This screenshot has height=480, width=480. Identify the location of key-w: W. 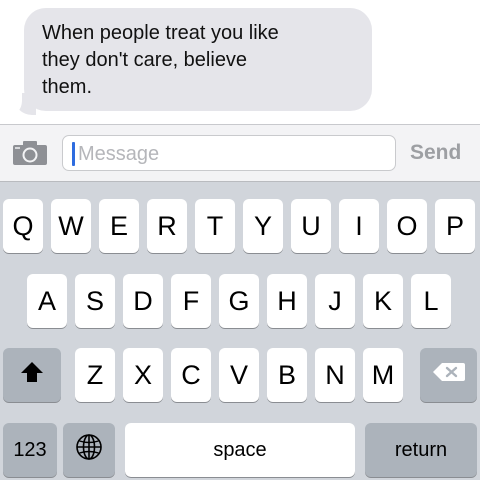
(71, 226).